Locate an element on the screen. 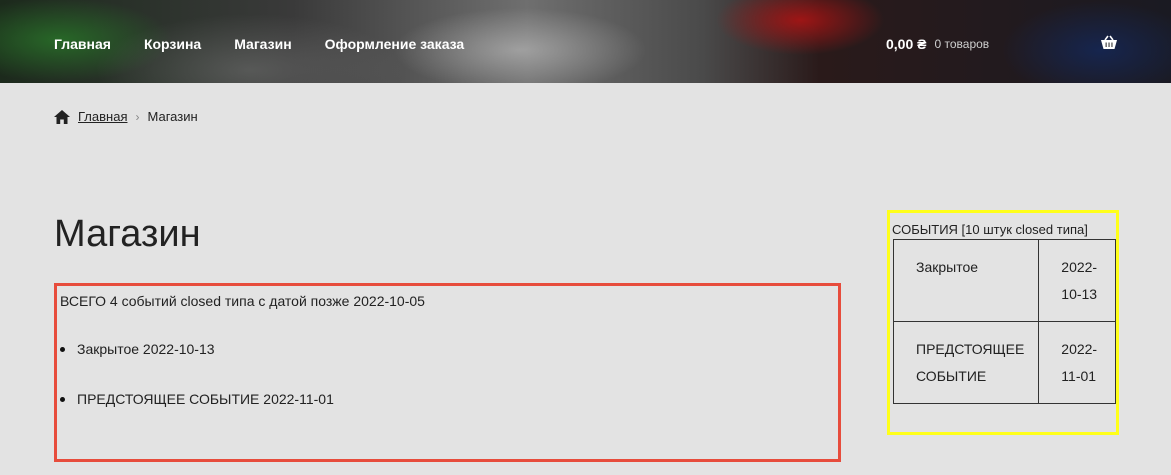  list-item: ПРЕДСТОЯЩЕЕ СОБЫТИЕ 2022-11-01 is located at coordinates (197, 399).